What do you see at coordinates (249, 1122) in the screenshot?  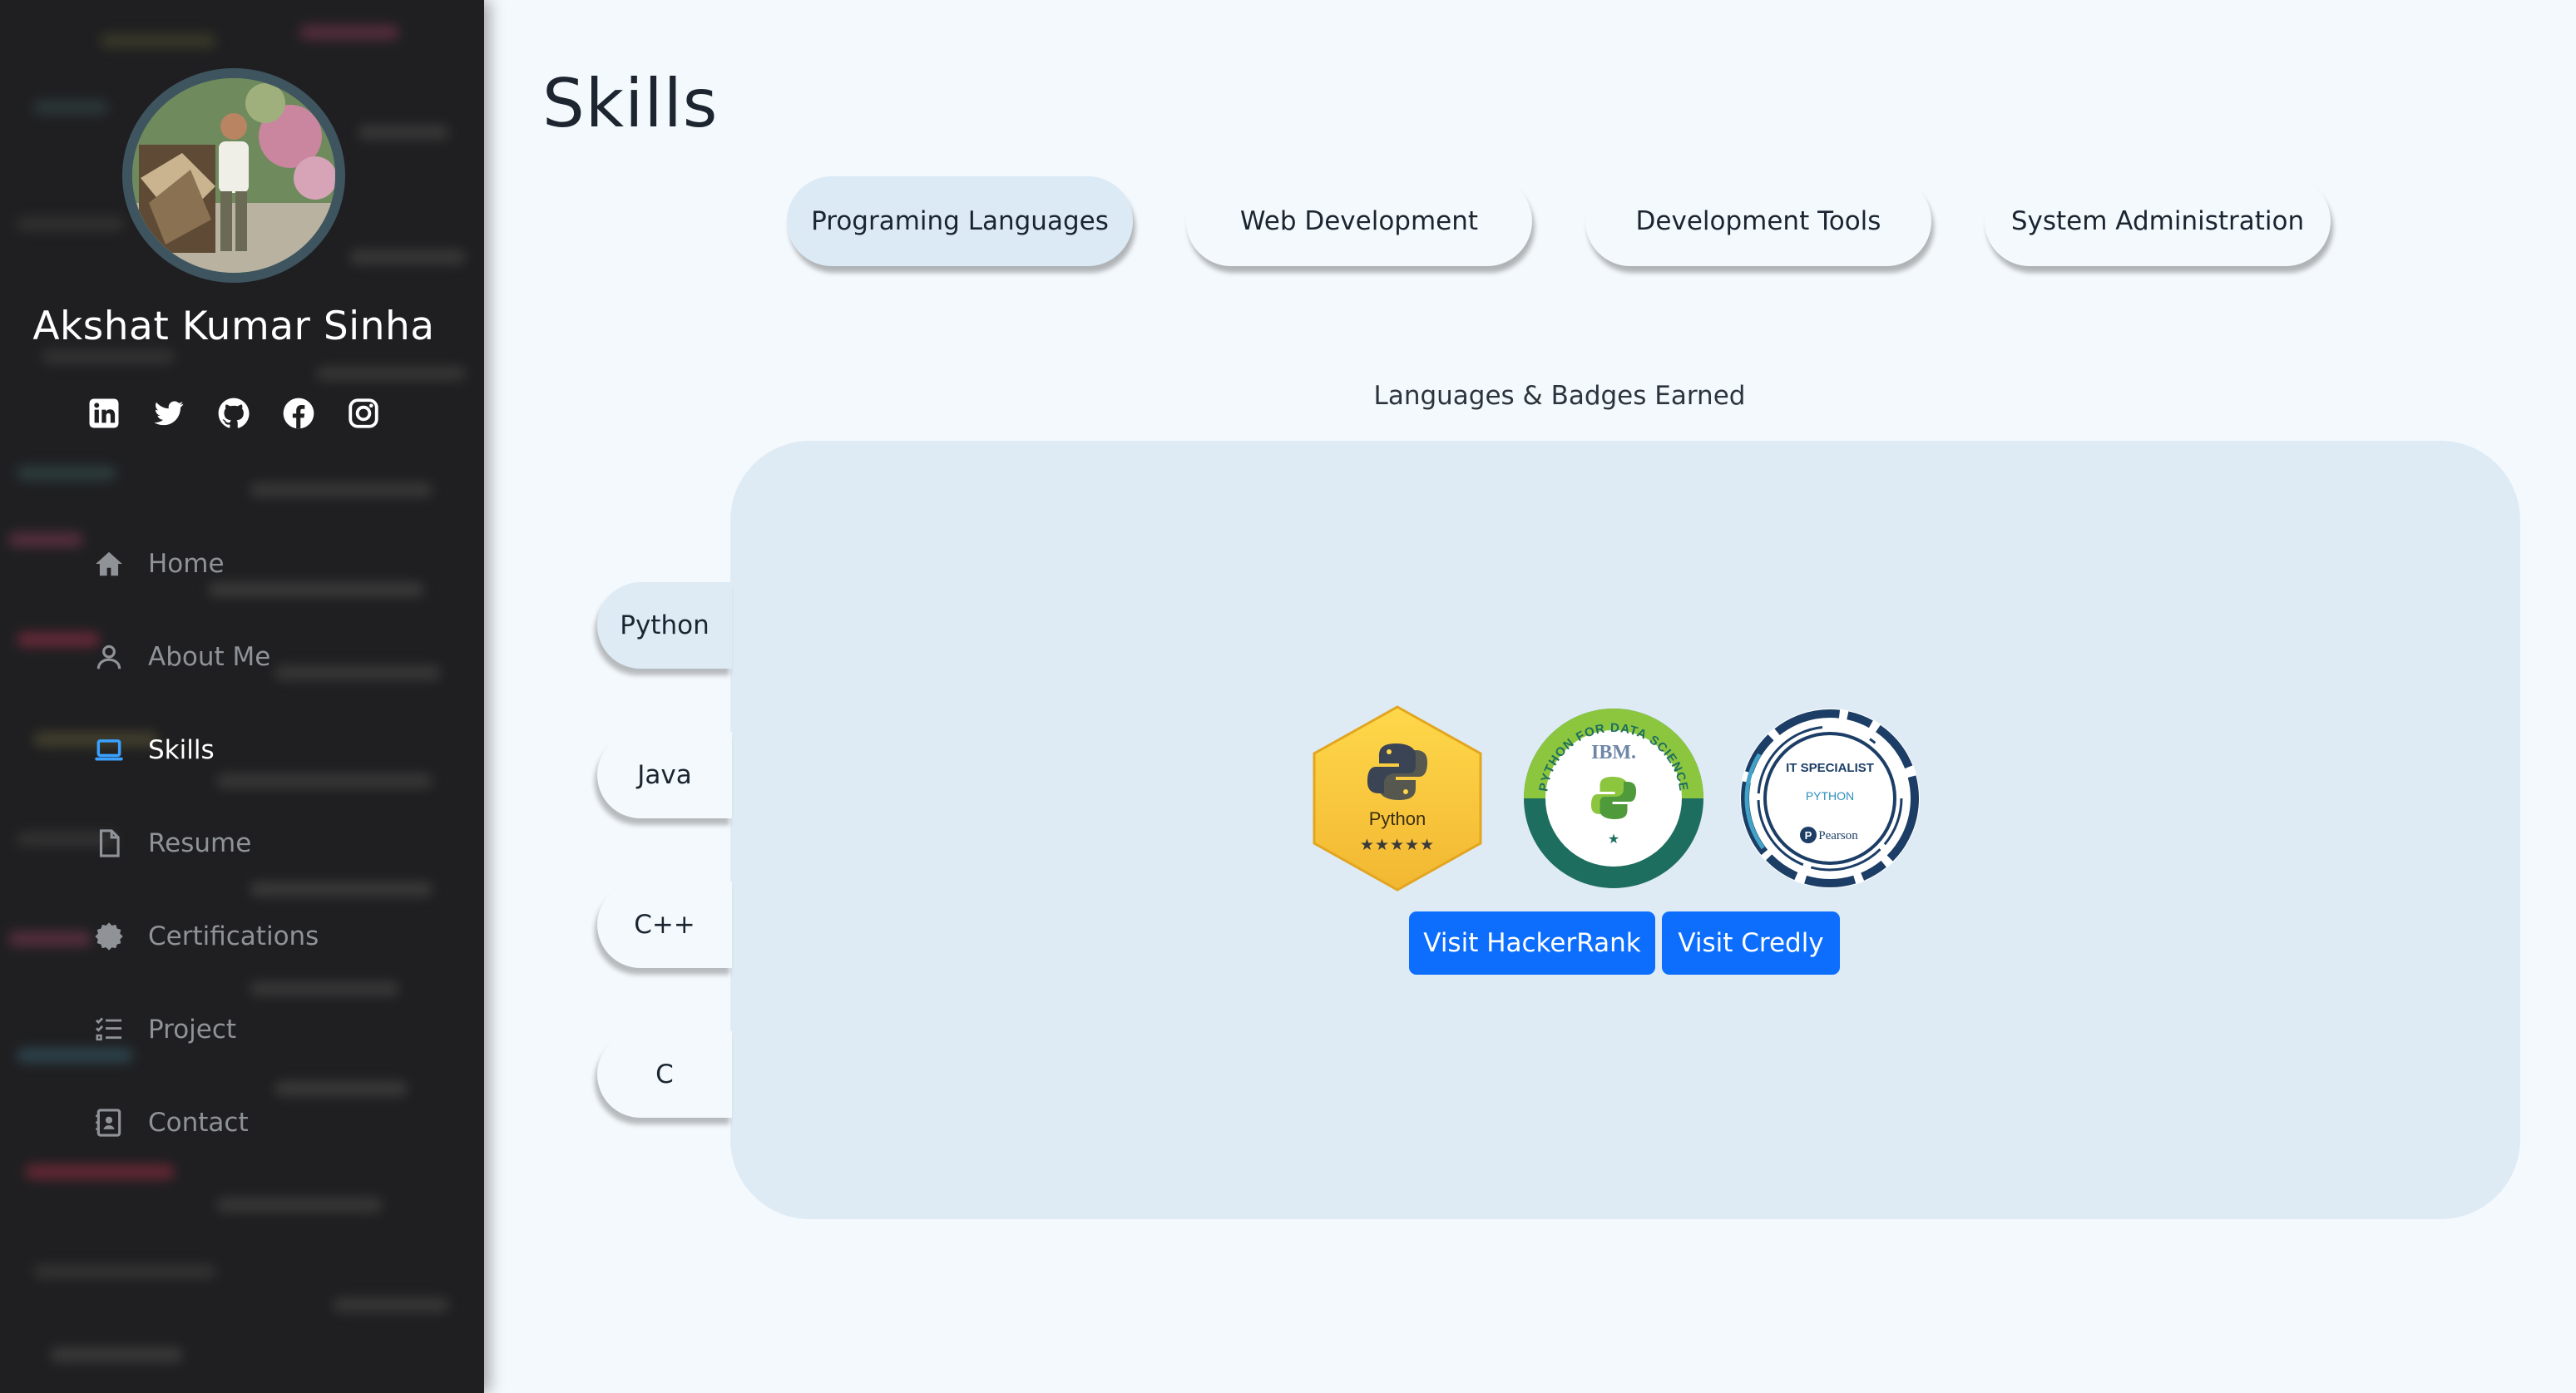 I see `nav-item-contact: Contact` at bounding box center [249, 1122].